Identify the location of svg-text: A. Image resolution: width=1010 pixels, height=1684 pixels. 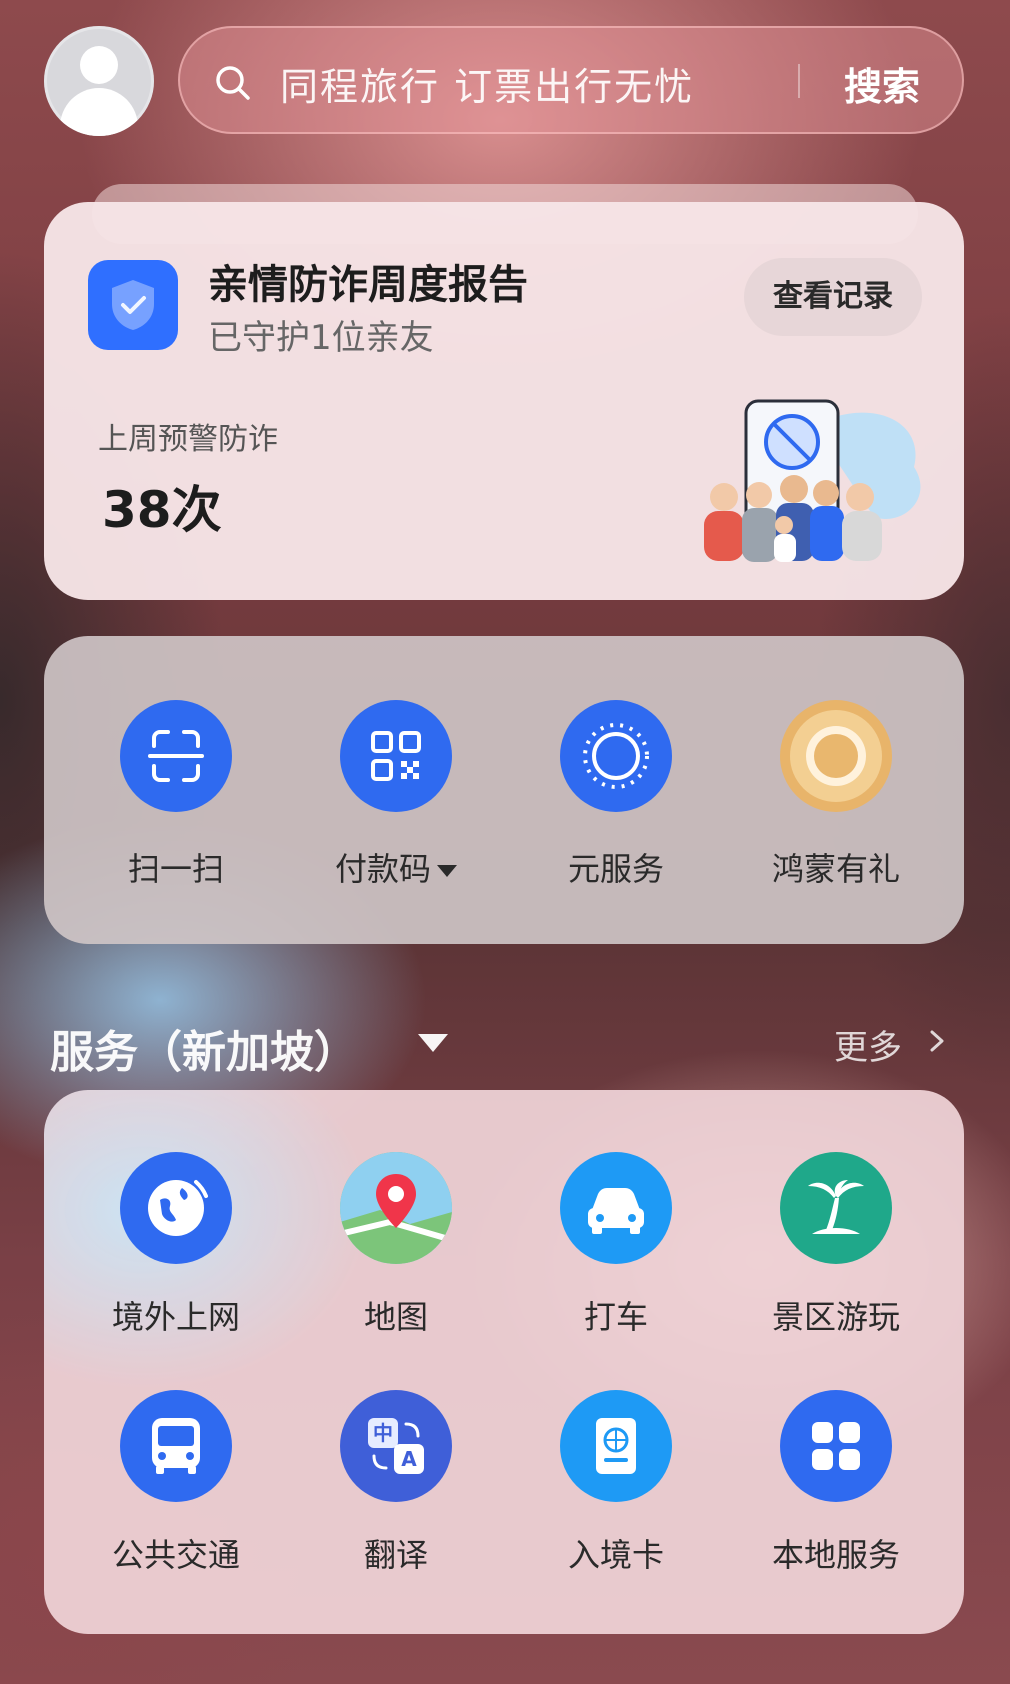
(409, 1459).